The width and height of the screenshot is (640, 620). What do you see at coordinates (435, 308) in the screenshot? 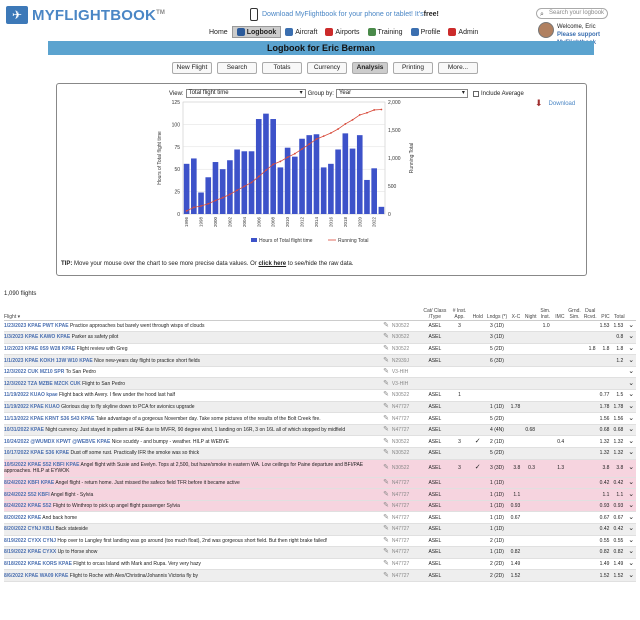
I see `col-cat-class: Cat/ Class /Type` at bounding box center [435, 308].